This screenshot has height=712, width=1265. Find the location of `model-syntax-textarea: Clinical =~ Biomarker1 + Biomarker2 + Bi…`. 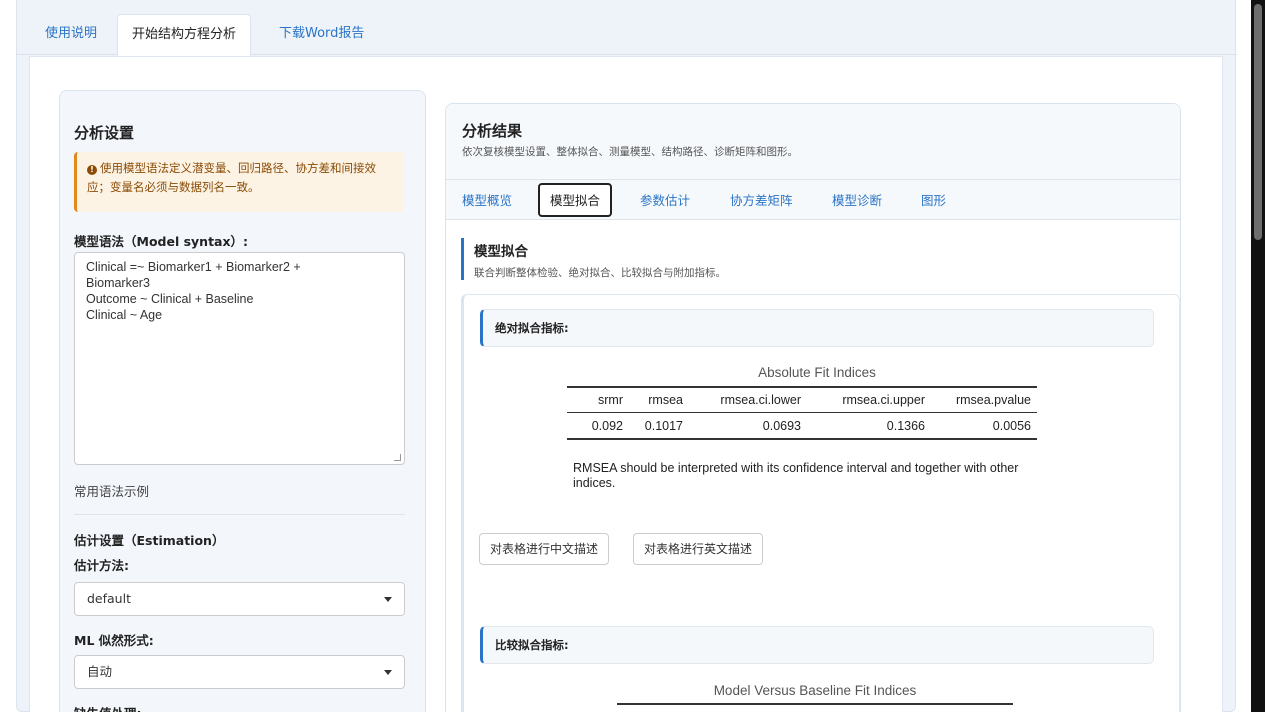

model-syntax-textarea: Clinical =~ Biomarker1 + Biomarker2 + Bi… is located at coordinates (239, 358).